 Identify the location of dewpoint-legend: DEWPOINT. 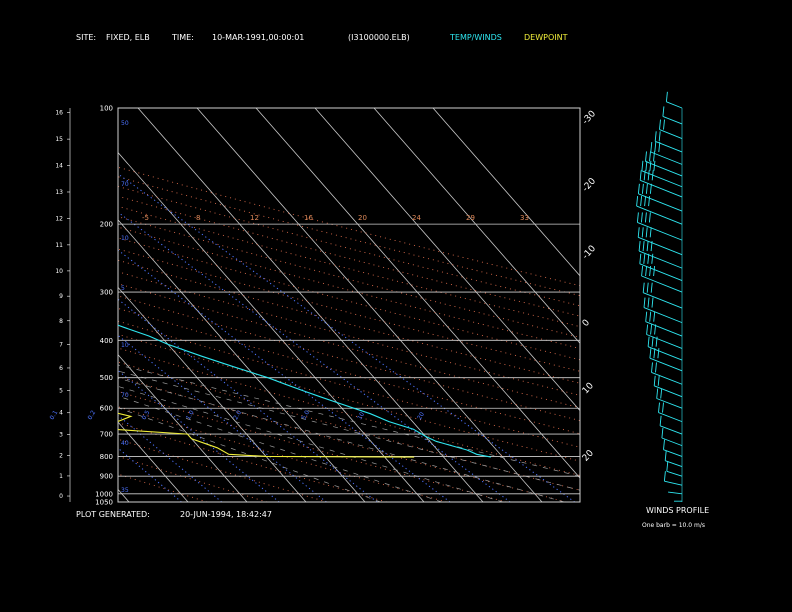
(546, 37).